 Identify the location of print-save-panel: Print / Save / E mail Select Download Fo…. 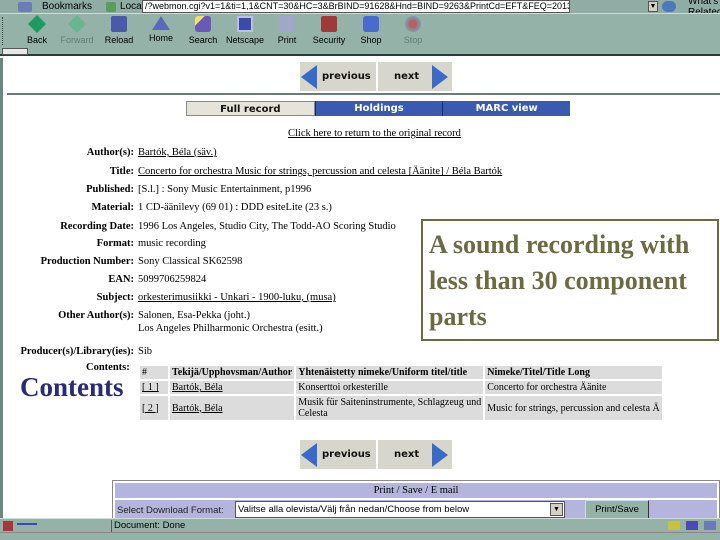
(416, 500).